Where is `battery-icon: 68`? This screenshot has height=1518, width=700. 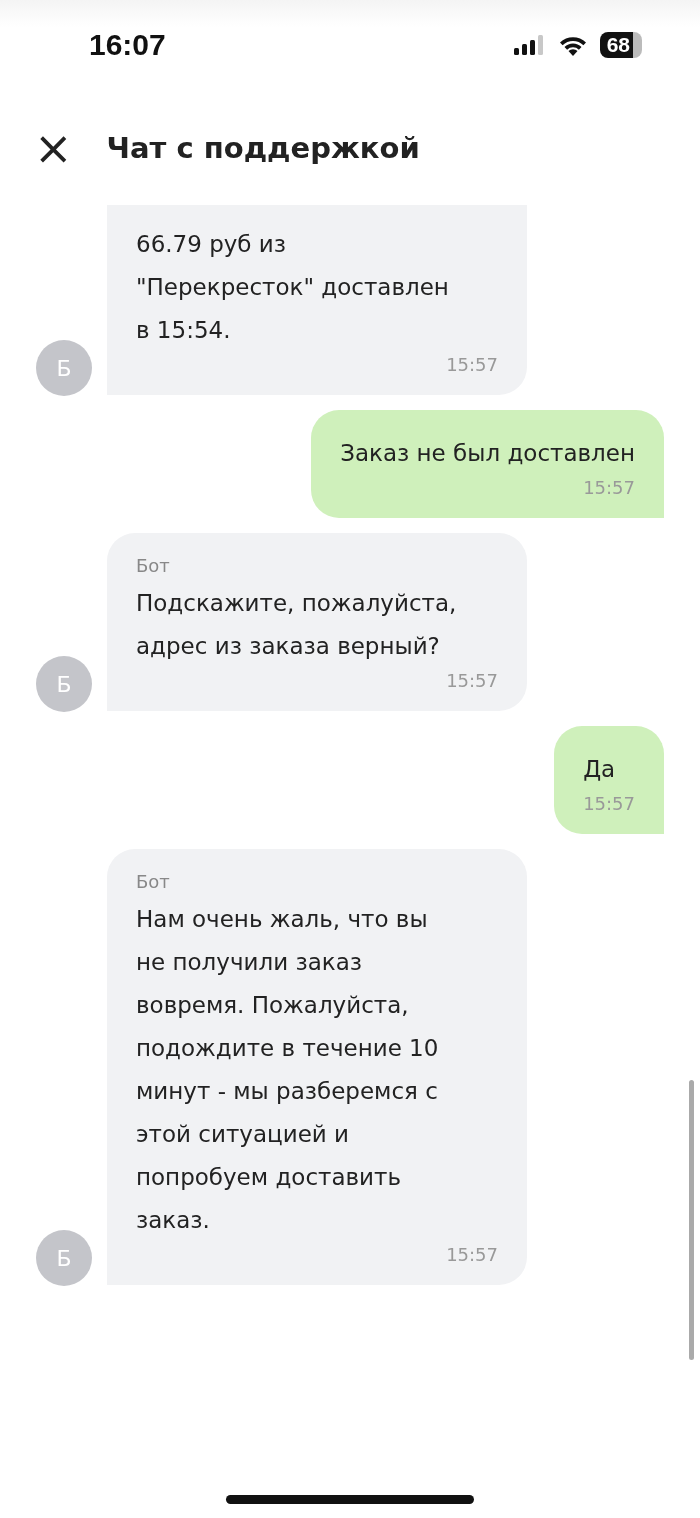
battery-icon: 68 is located at coordinates (620, 45).